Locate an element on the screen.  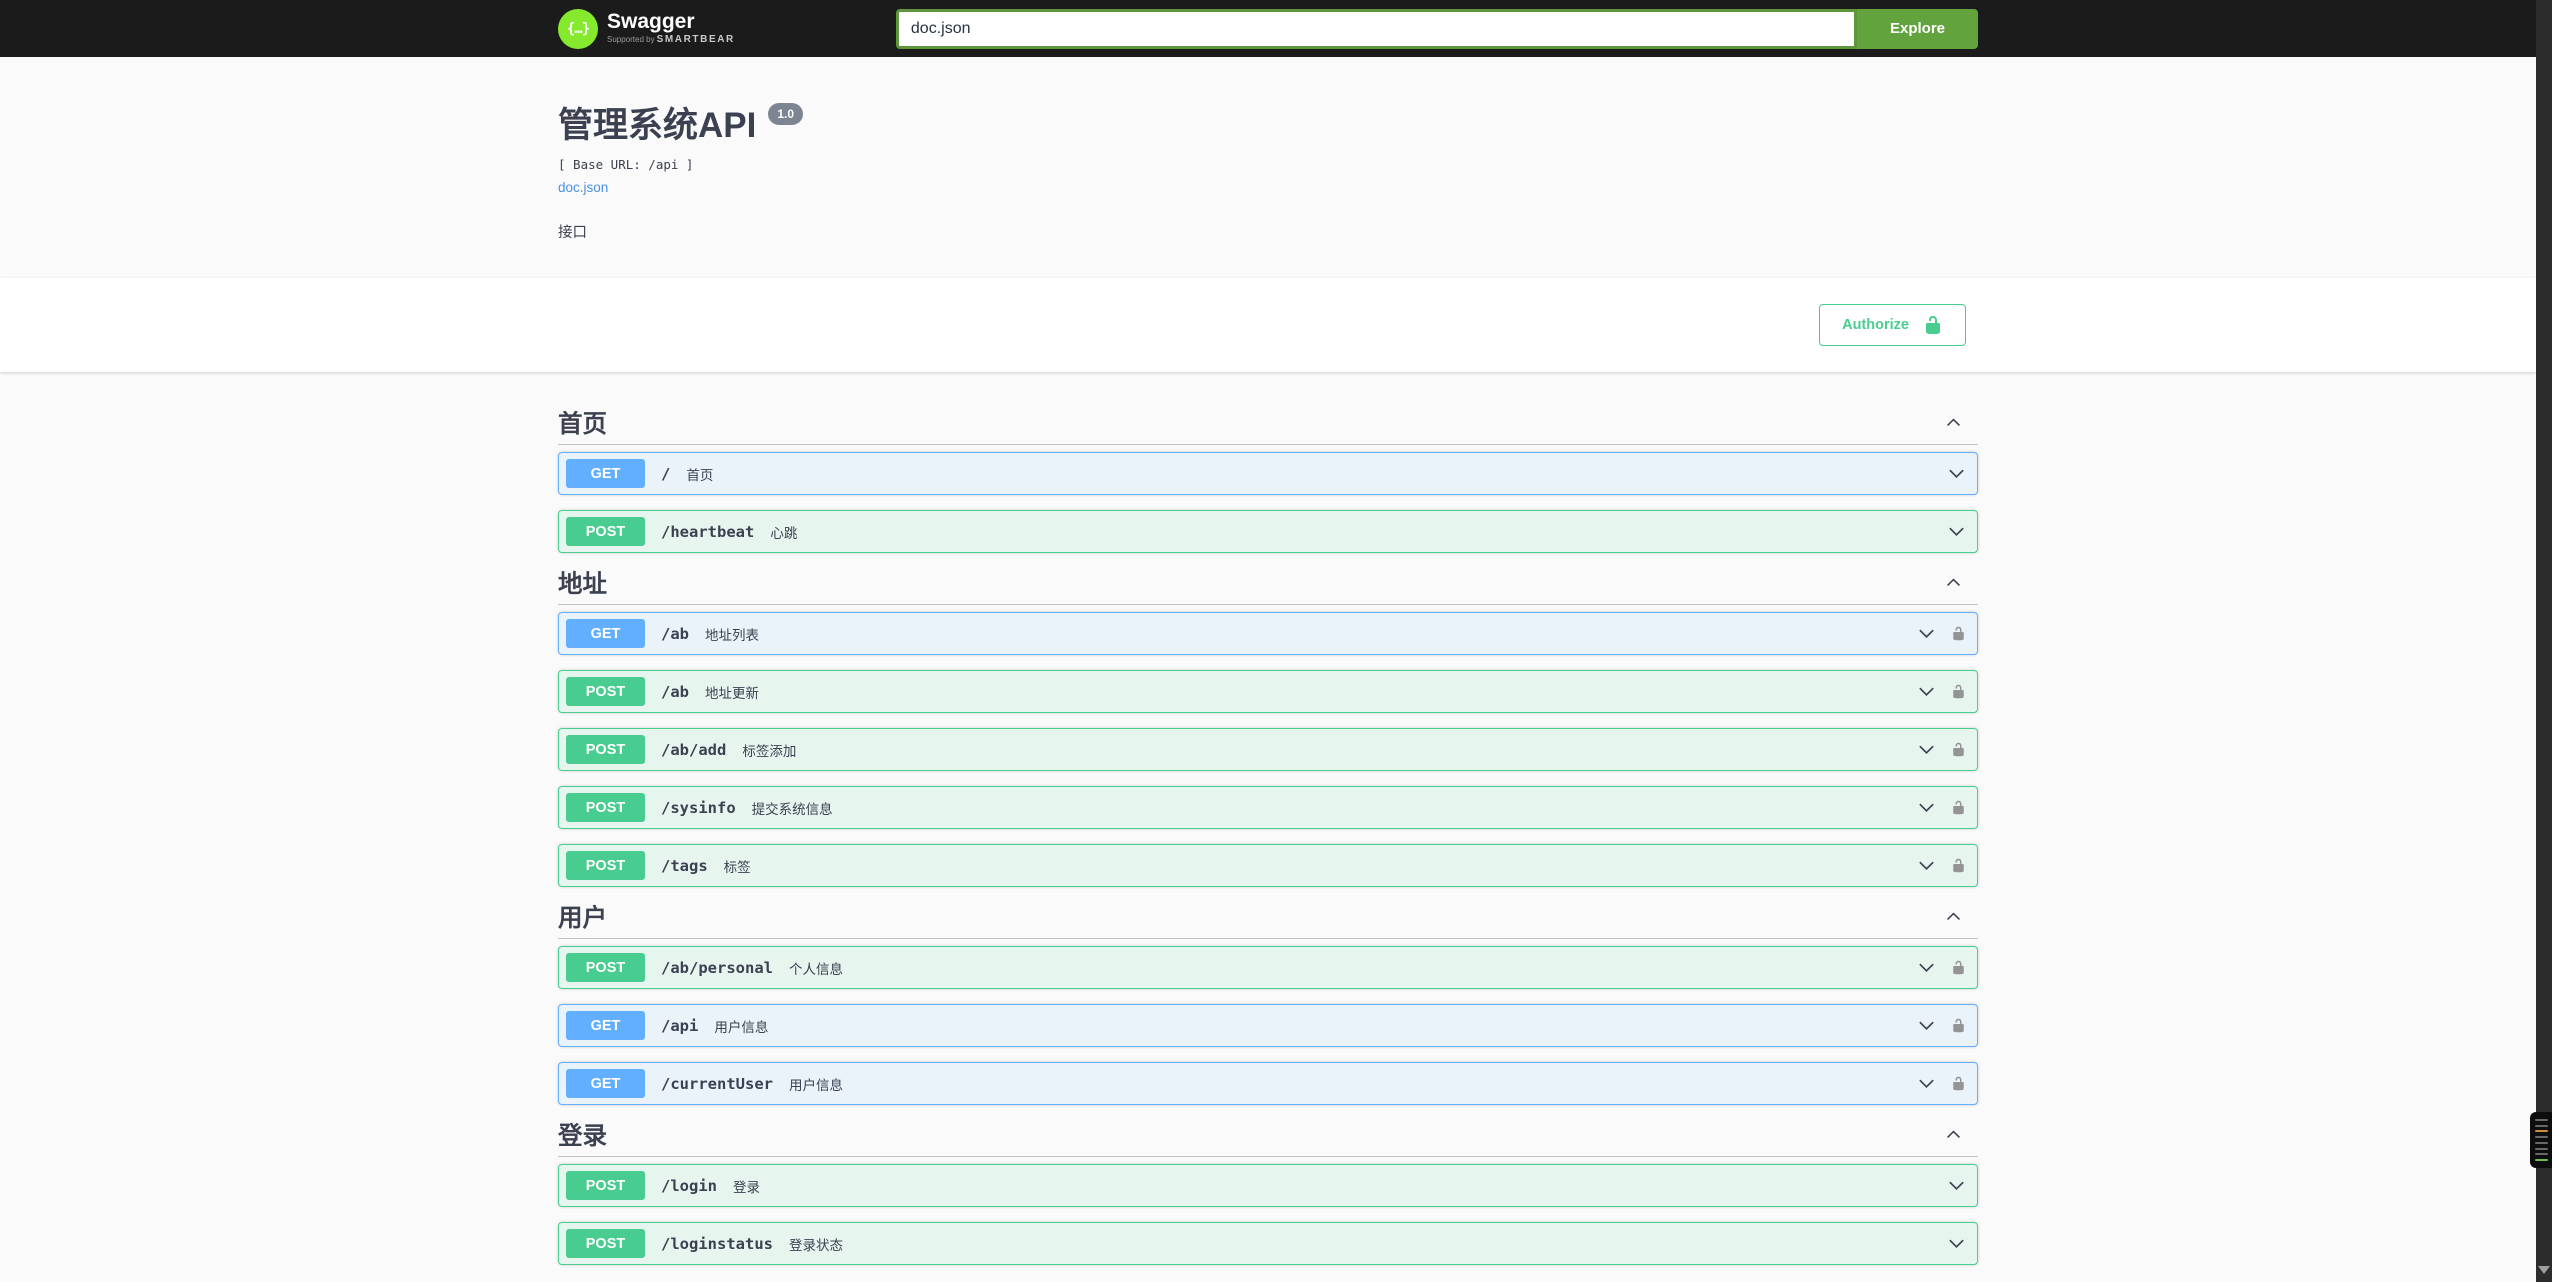
brand-name: Swagger is located at coordinates (651, 22).